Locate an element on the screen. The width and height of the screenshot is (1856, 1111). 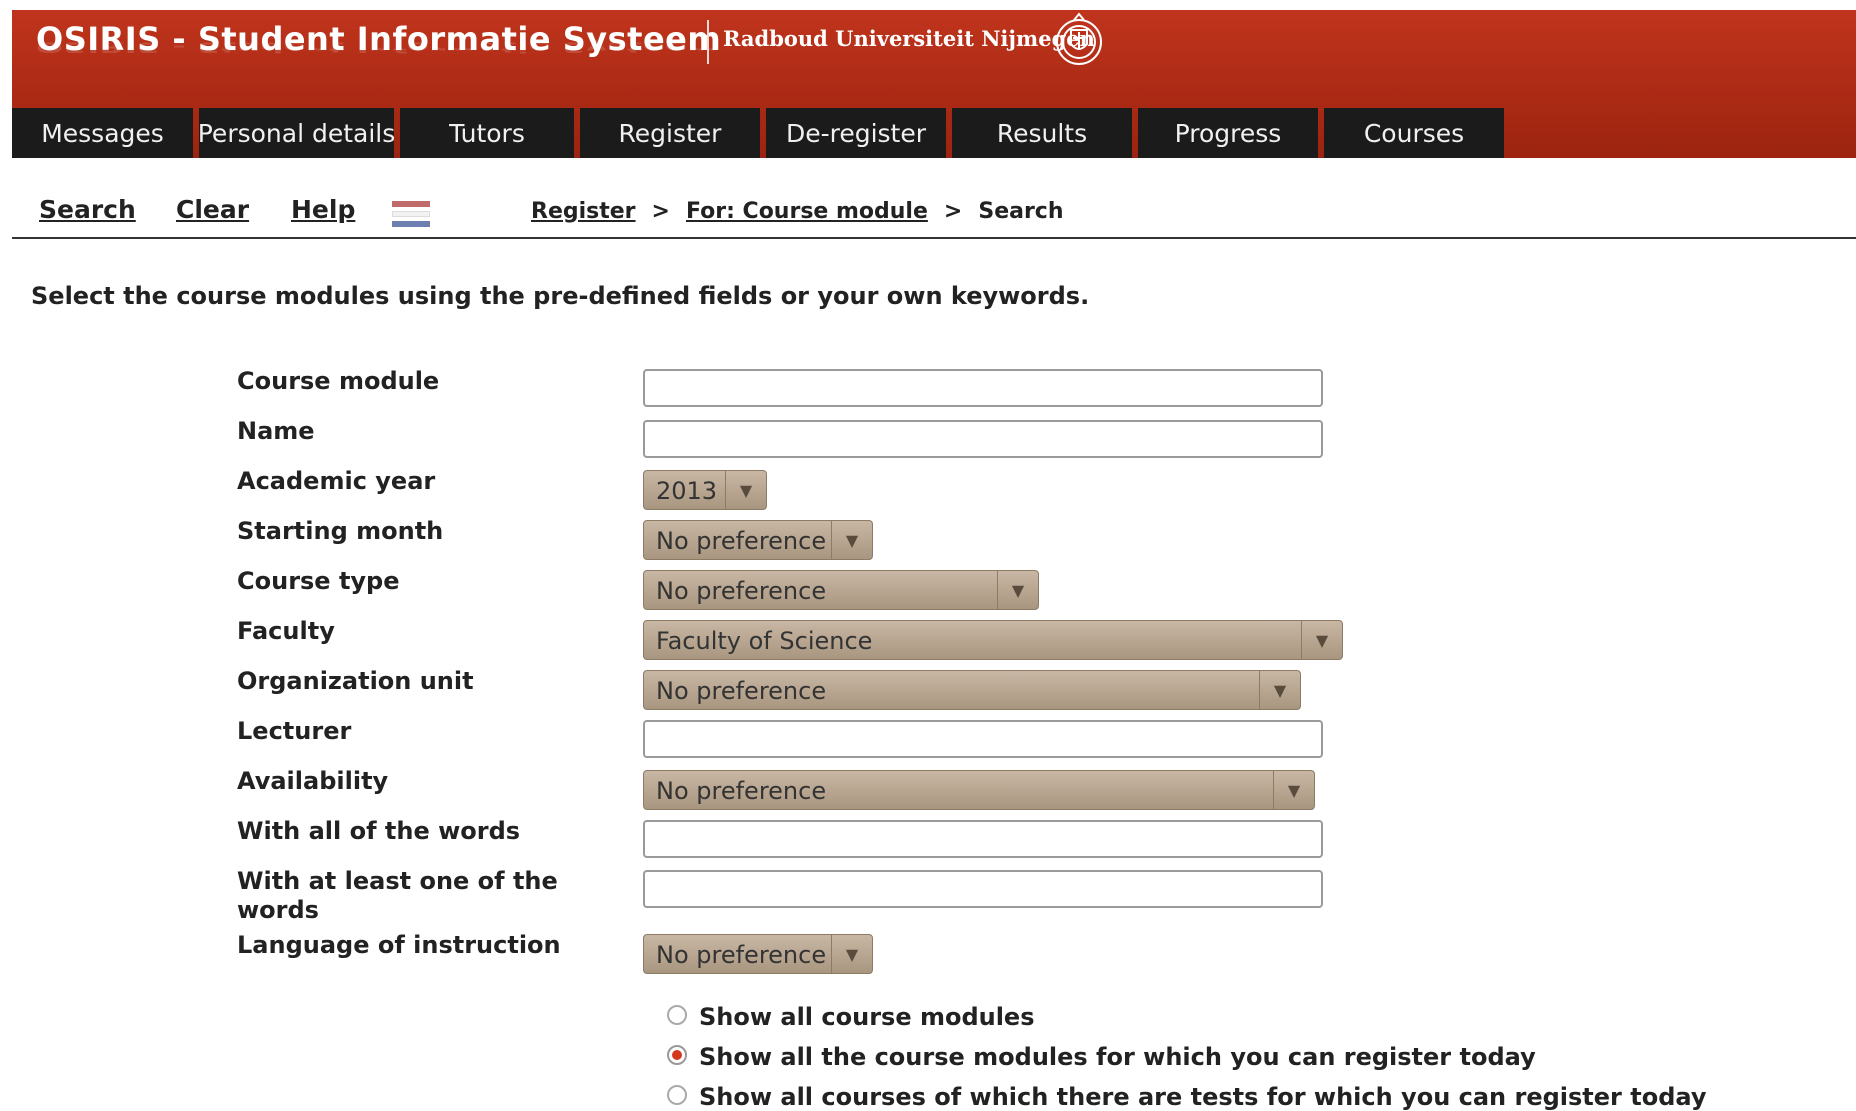
course-module-input is located at coordinates (983, 388).